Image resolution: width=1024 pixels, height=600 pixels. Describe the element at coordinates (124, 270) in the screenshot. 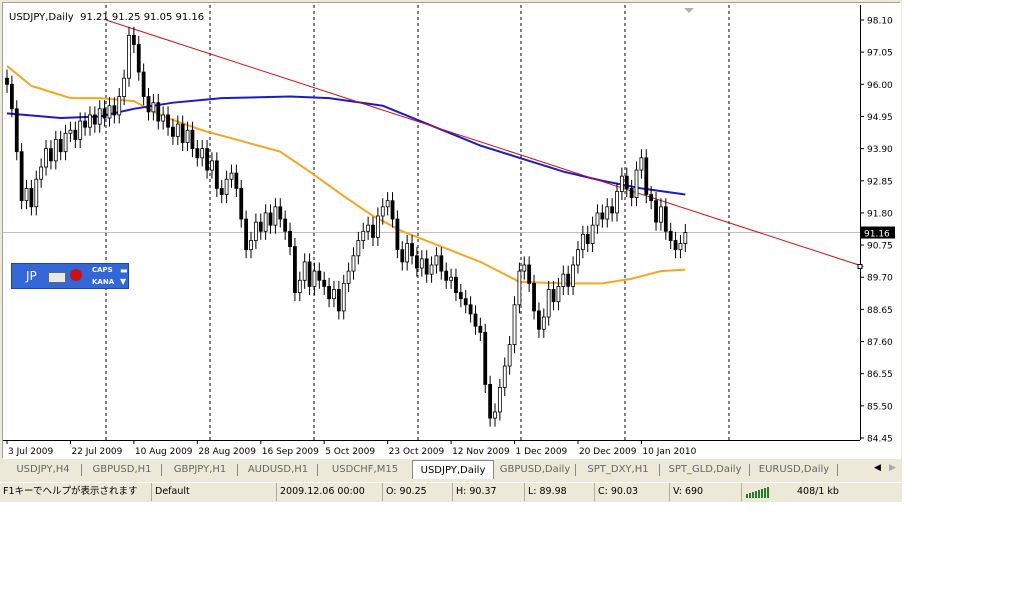

I see `minimize-icon: ▬` at that location.